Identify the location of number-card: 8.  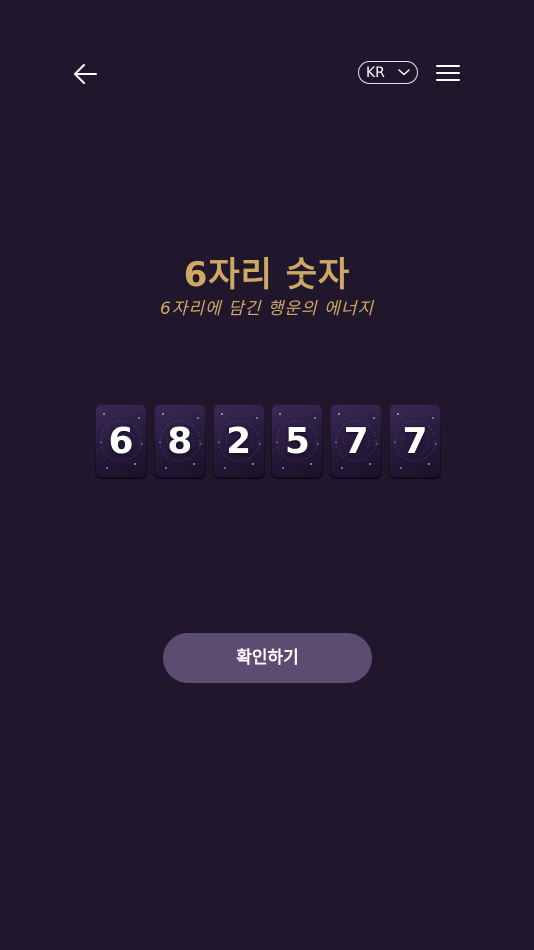
(179, 441).